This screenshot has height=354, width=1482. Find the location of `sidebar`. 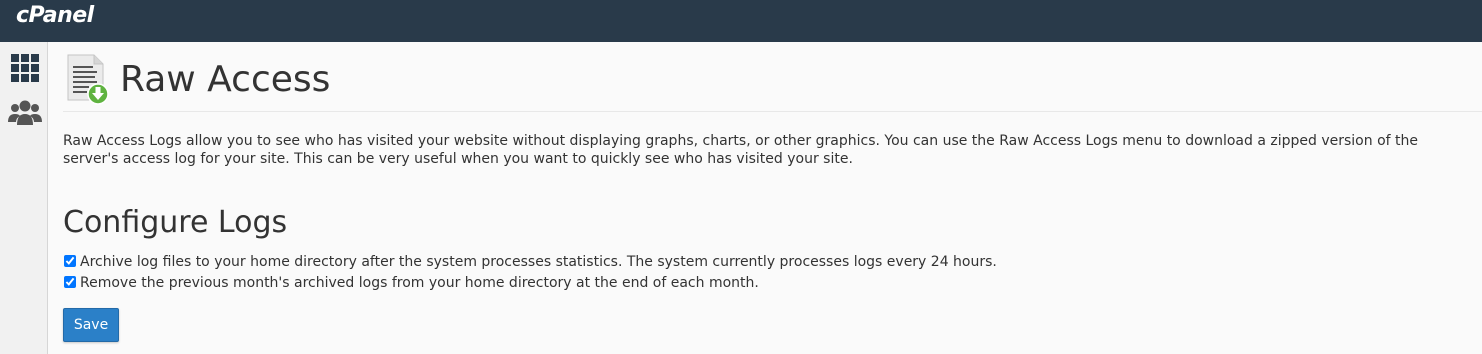

sidebar is located at coordinates (24, 198).